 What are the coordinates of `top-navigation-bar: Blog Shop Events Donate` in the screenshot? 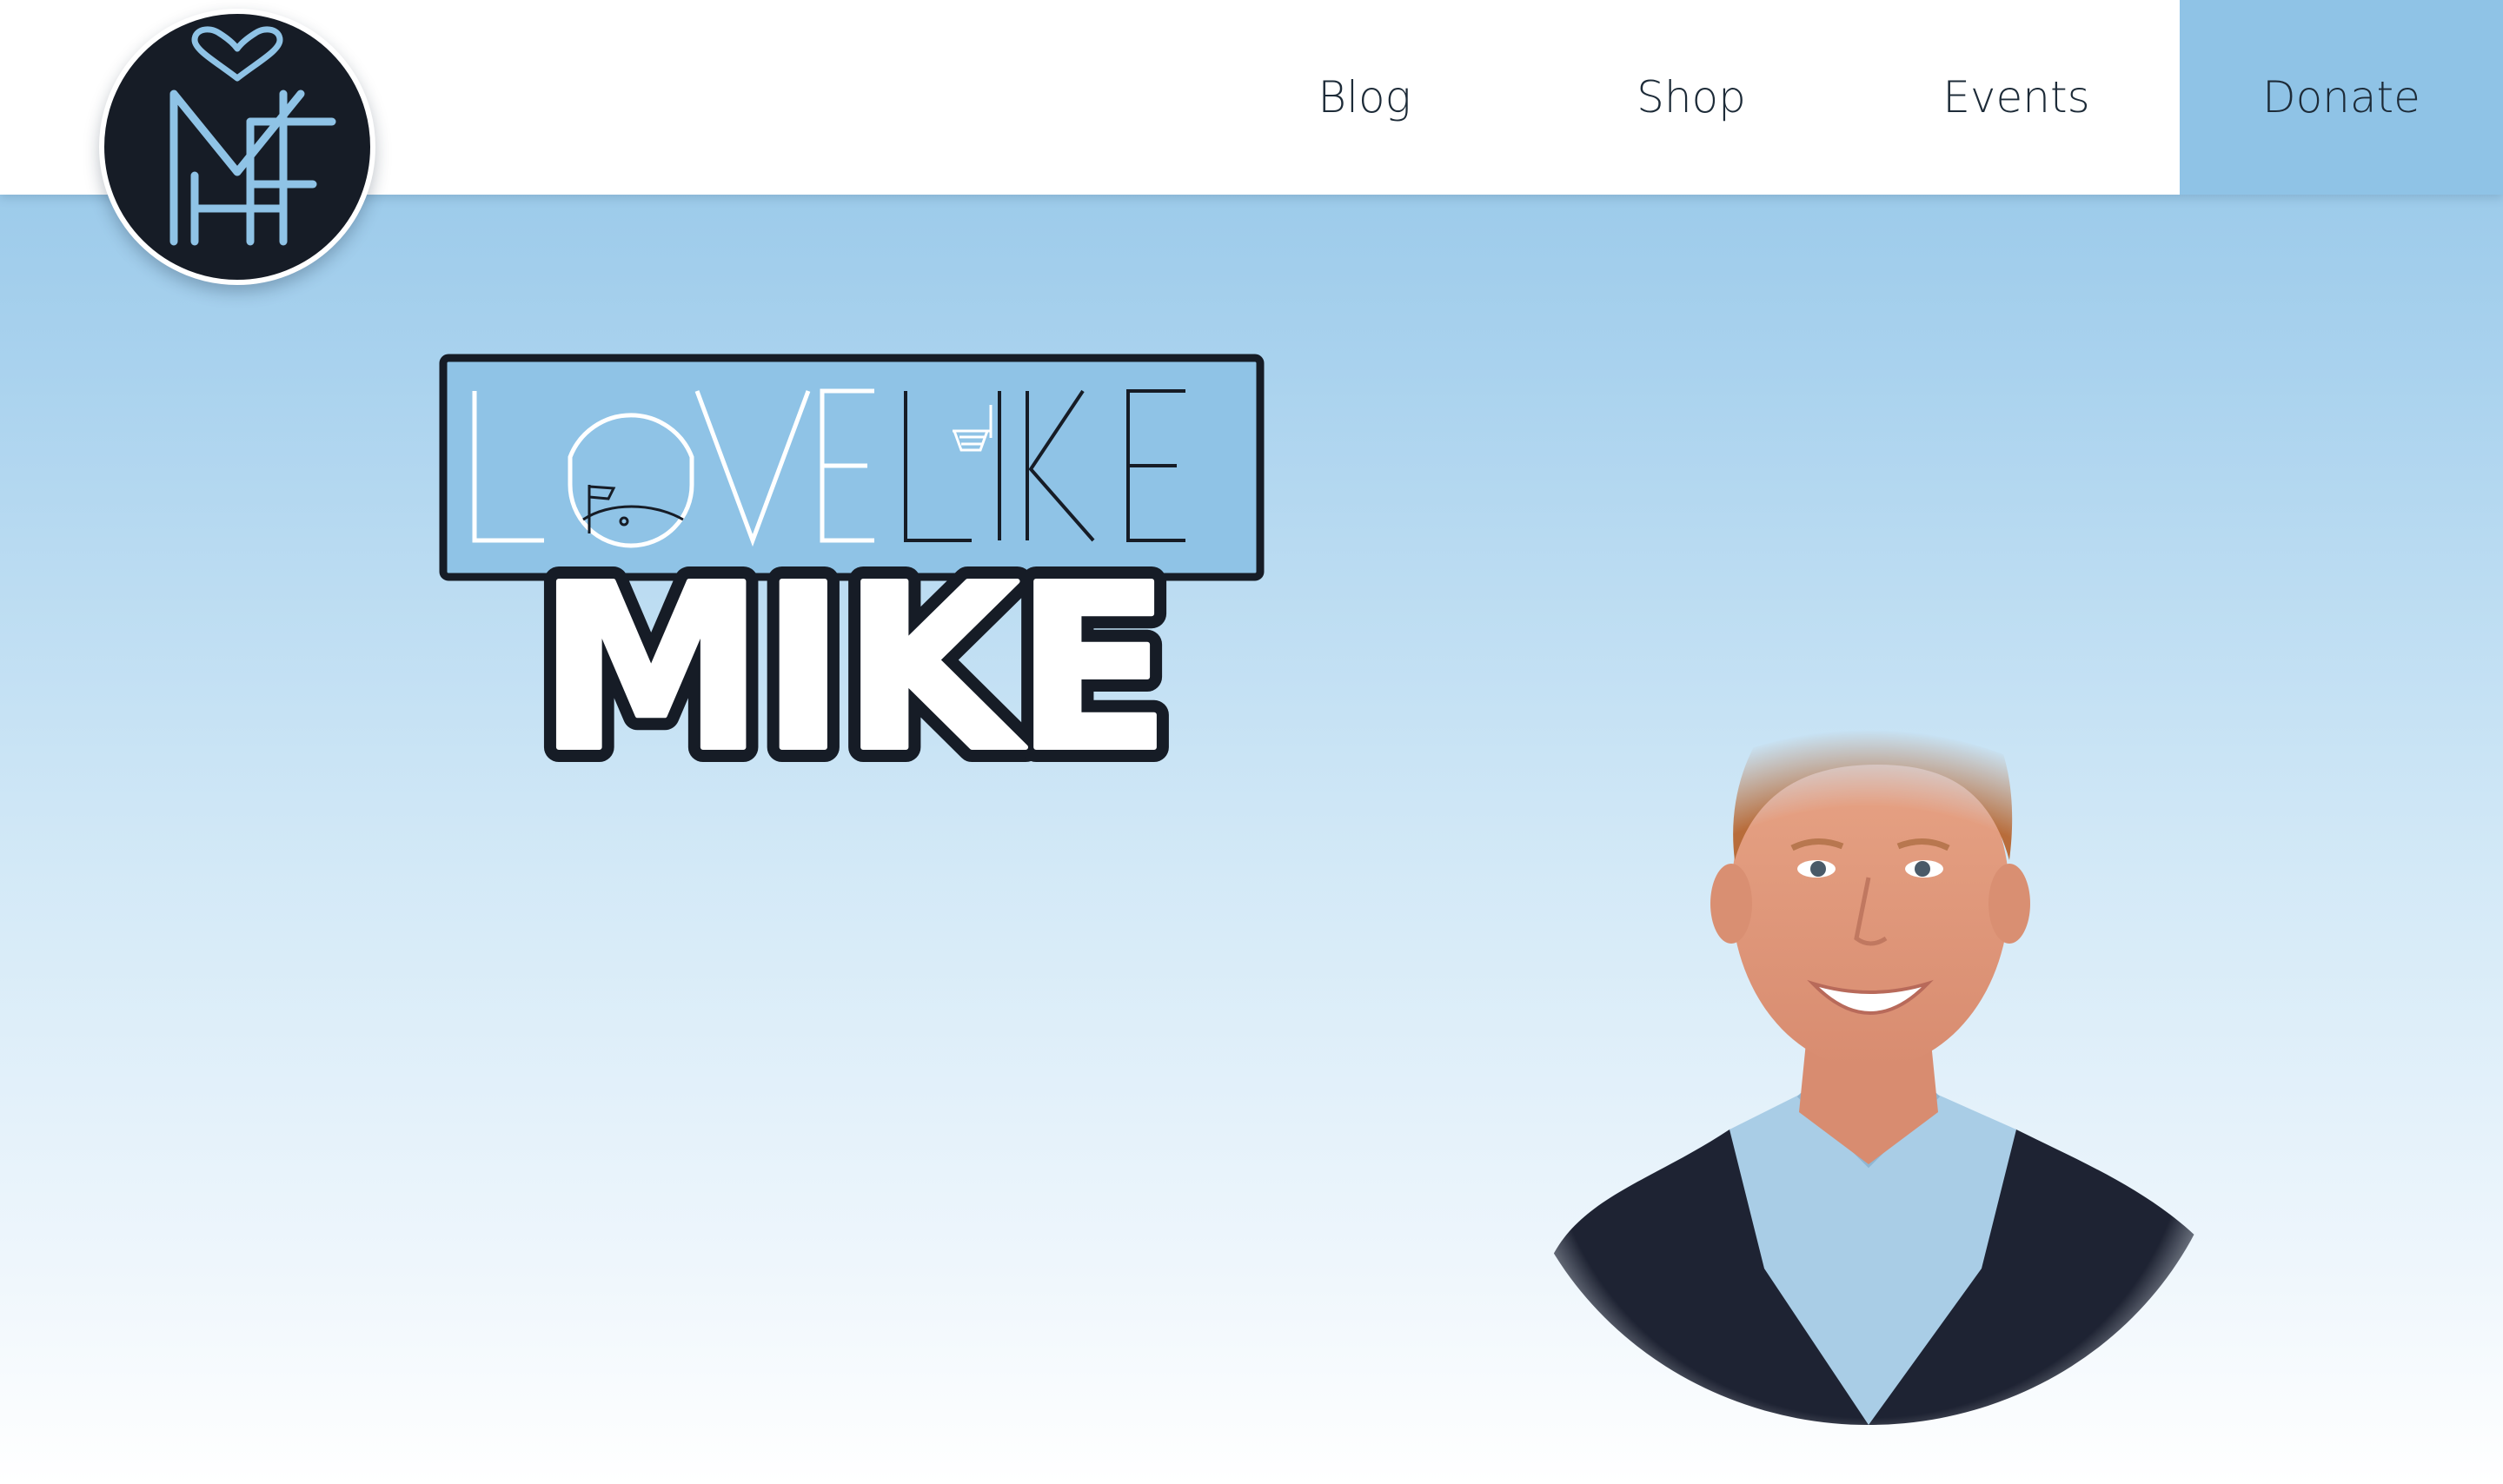 It's located at (1251, 97).